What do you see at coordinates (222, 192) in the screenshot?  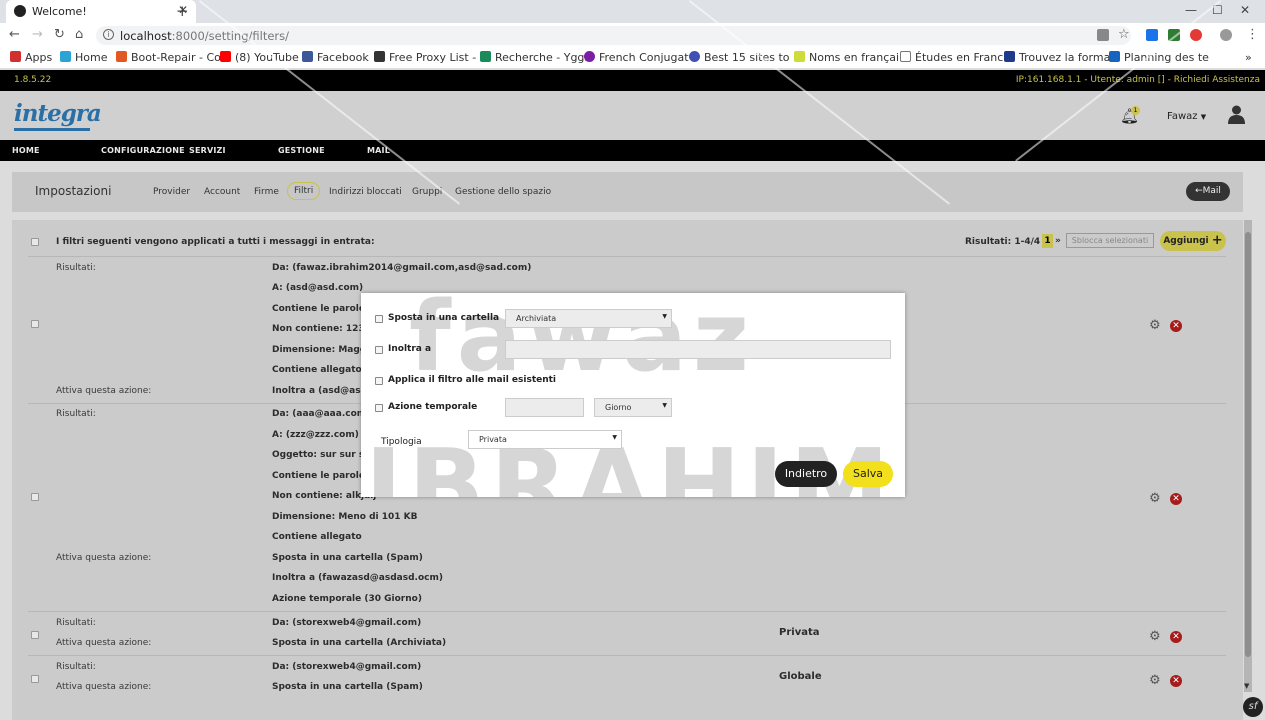 I see `tab-account: Account` at bounding box center [222, 192].